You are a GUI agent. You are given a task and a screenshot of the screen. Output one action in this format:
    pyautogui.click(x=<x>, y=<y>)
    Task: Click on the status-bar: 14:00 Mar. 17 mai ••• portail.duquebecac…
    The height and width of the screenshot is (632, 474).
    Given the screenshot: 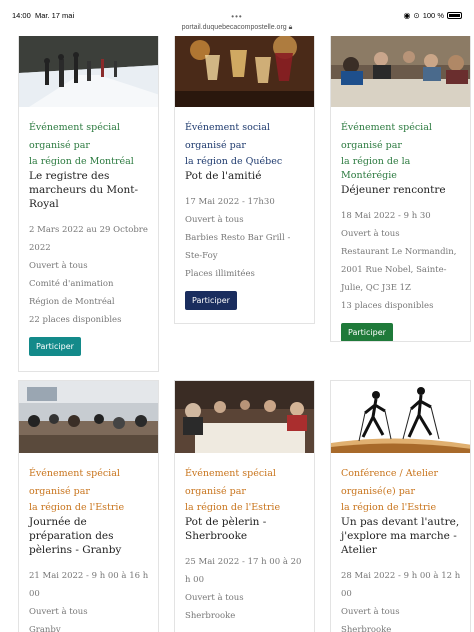 What is the action you would take?
    pyautogui.click(x=237, y=18)
    